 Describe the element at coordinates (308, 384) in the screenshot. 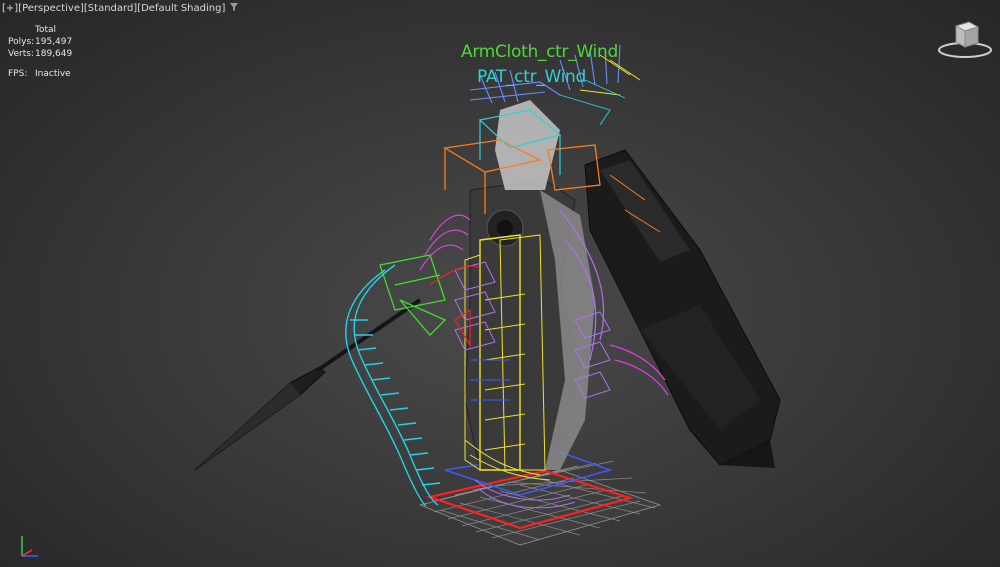

I see `spear-object` at that location.